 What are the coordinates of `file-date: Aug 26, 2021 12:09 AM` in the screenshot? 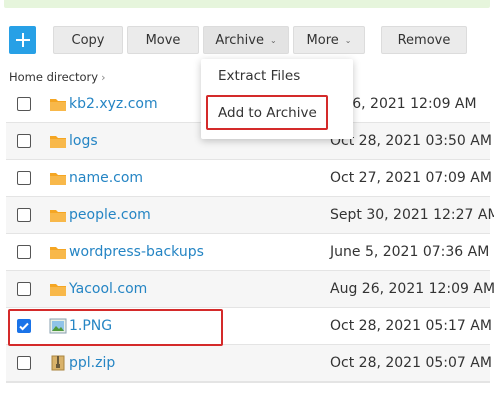 It's located at (412, 289).